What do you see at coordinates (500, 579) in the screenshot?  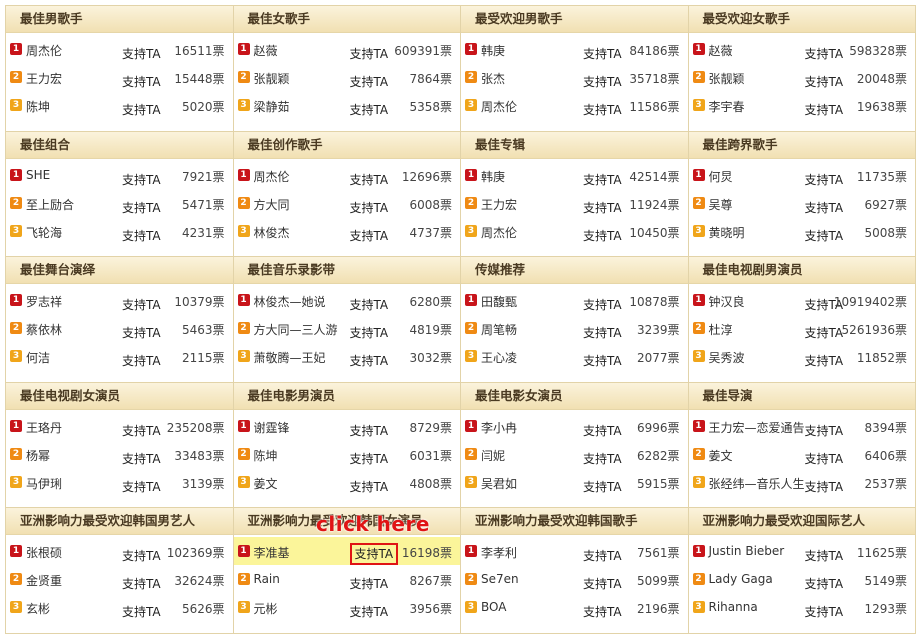 I see `nominee-name: Se7en` at bounding box center [500, 579].